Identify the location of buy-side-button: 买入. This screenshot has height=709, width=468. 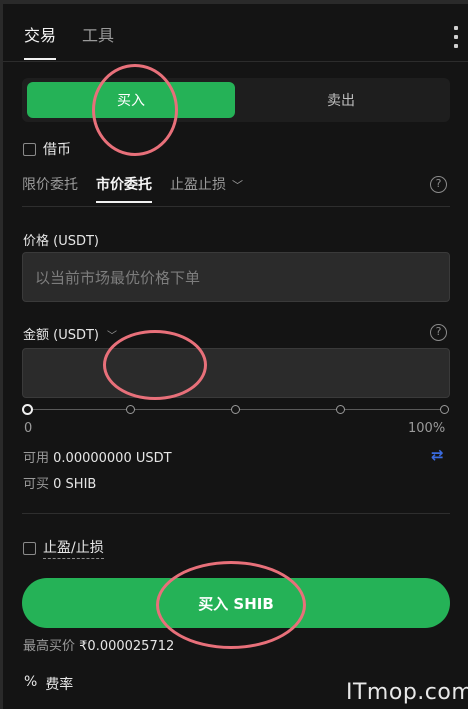
(131, 100).